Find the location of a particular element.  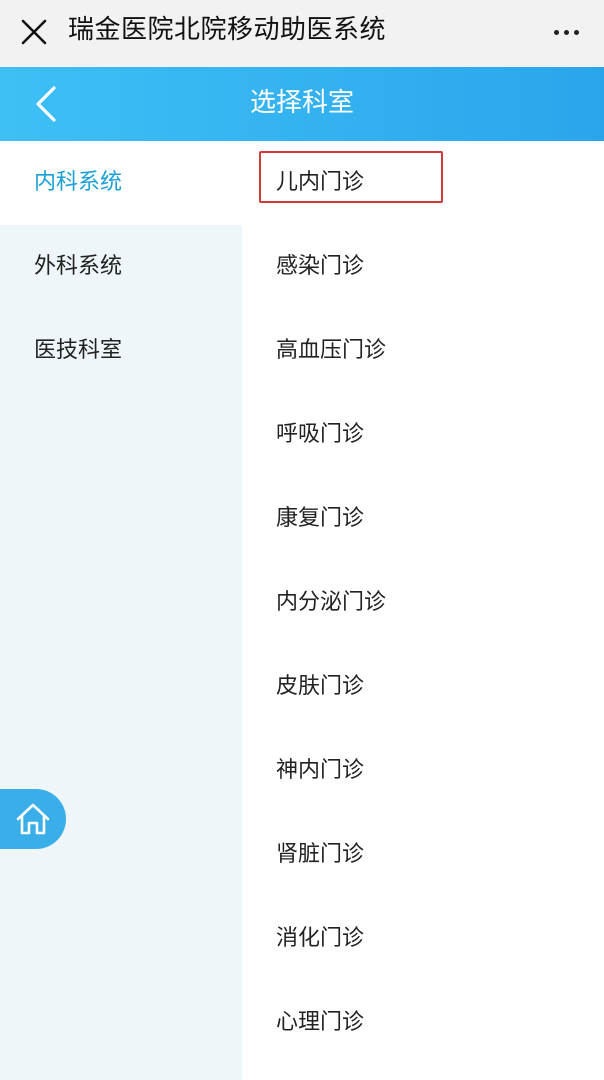

list-item: 康复门诊 is located at coordinates (423, 519).